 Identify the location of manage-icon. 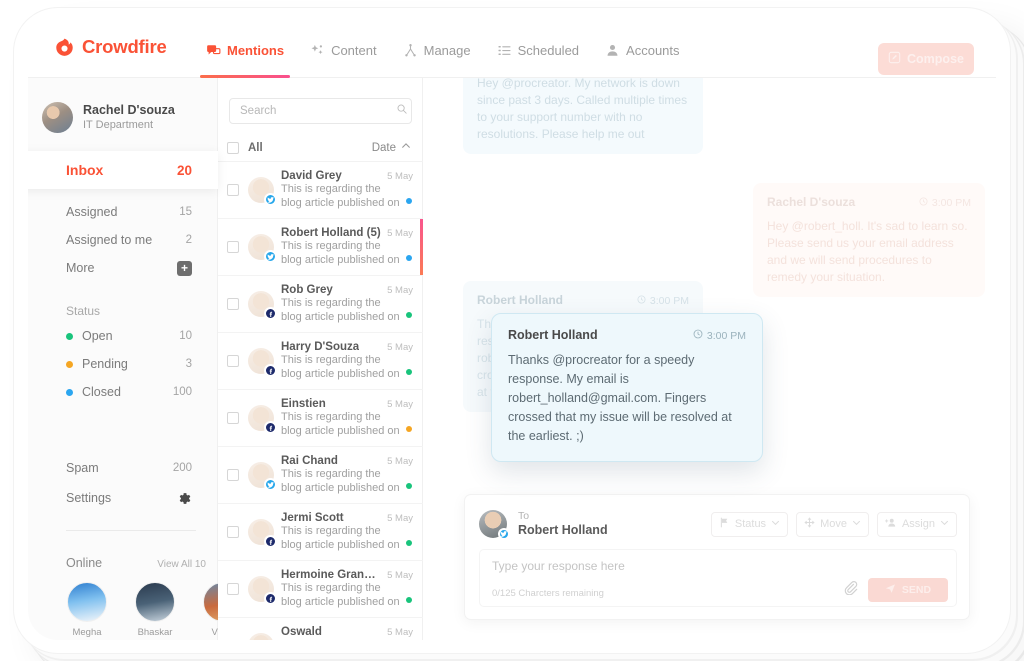
(410, 50).